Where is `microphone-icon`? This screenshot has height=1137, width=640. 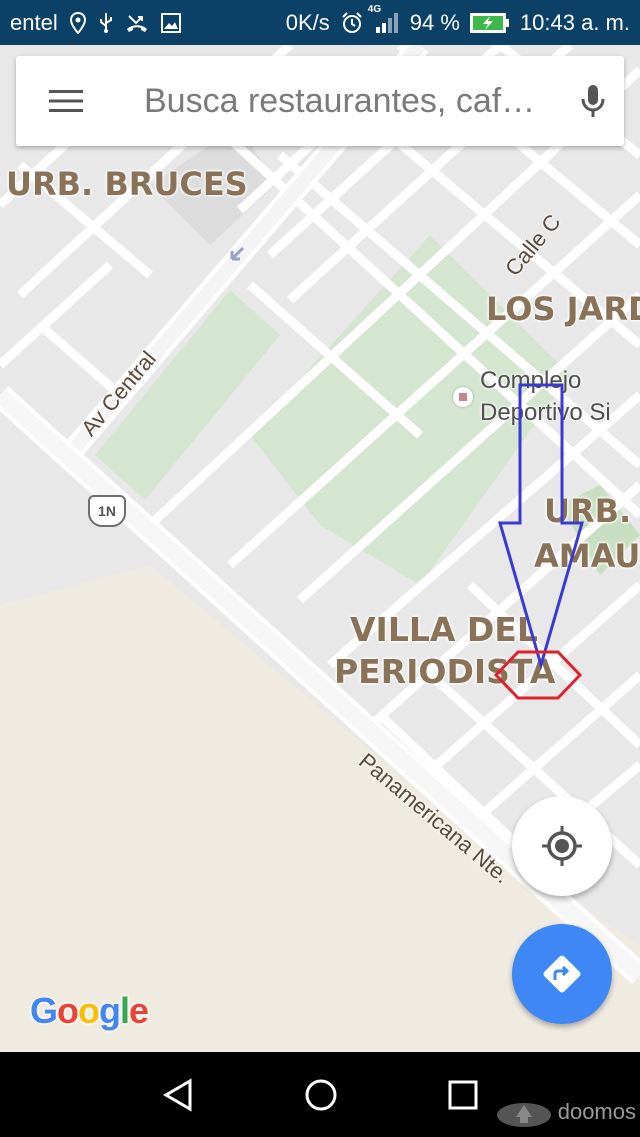
microphone-icon is located at coordinates (593, 101).